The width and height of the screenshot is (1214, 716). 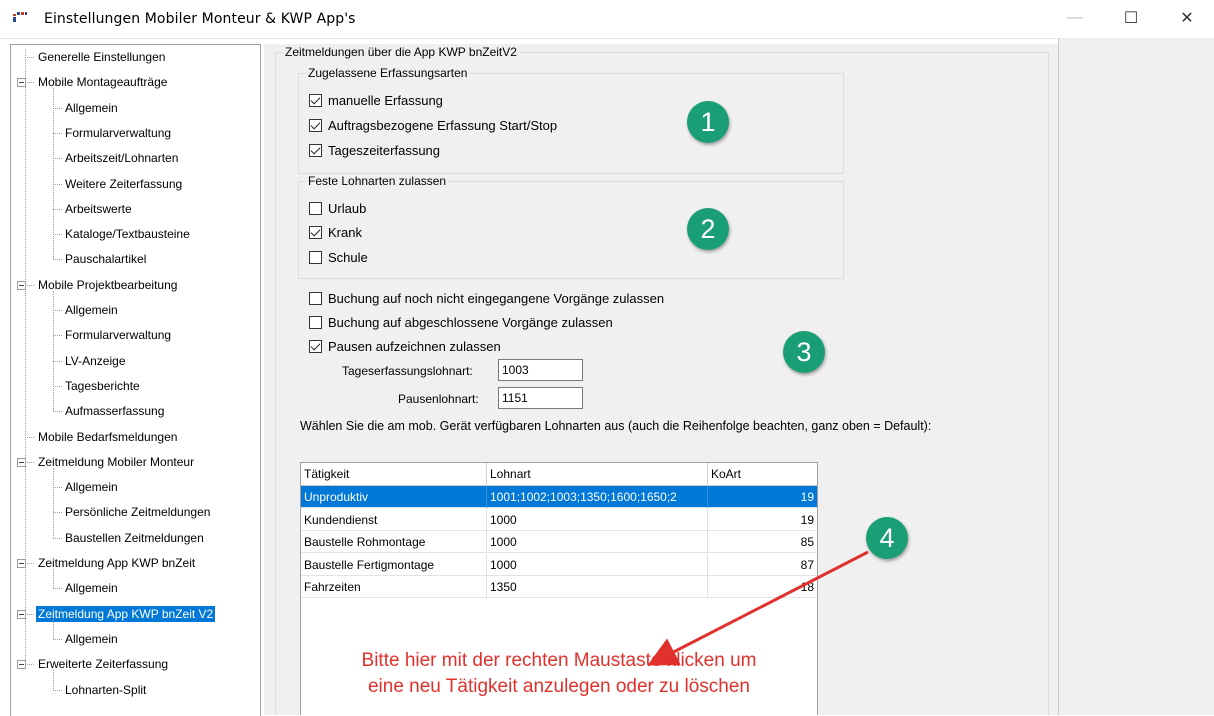 I want to click on tree-item: Tagesberichte, so click(x=102, y=386).